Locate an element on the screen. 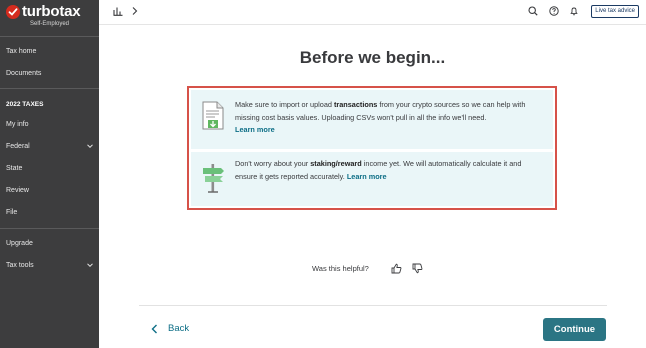 The height and width of the screenshot is (348, 646). back-button-label: Back is located at coordinates (179, 328).